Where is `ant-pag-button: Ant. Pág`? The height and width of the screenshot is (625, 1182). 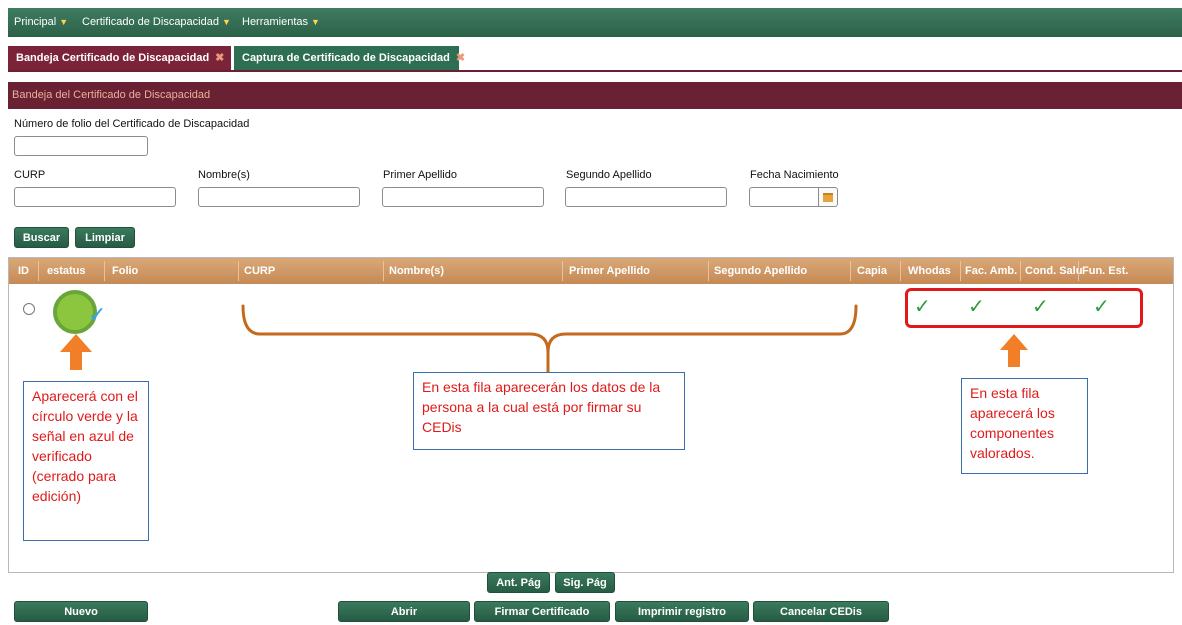
ant-pag-button: Ant. Pág is located at coordinates (518, 582).